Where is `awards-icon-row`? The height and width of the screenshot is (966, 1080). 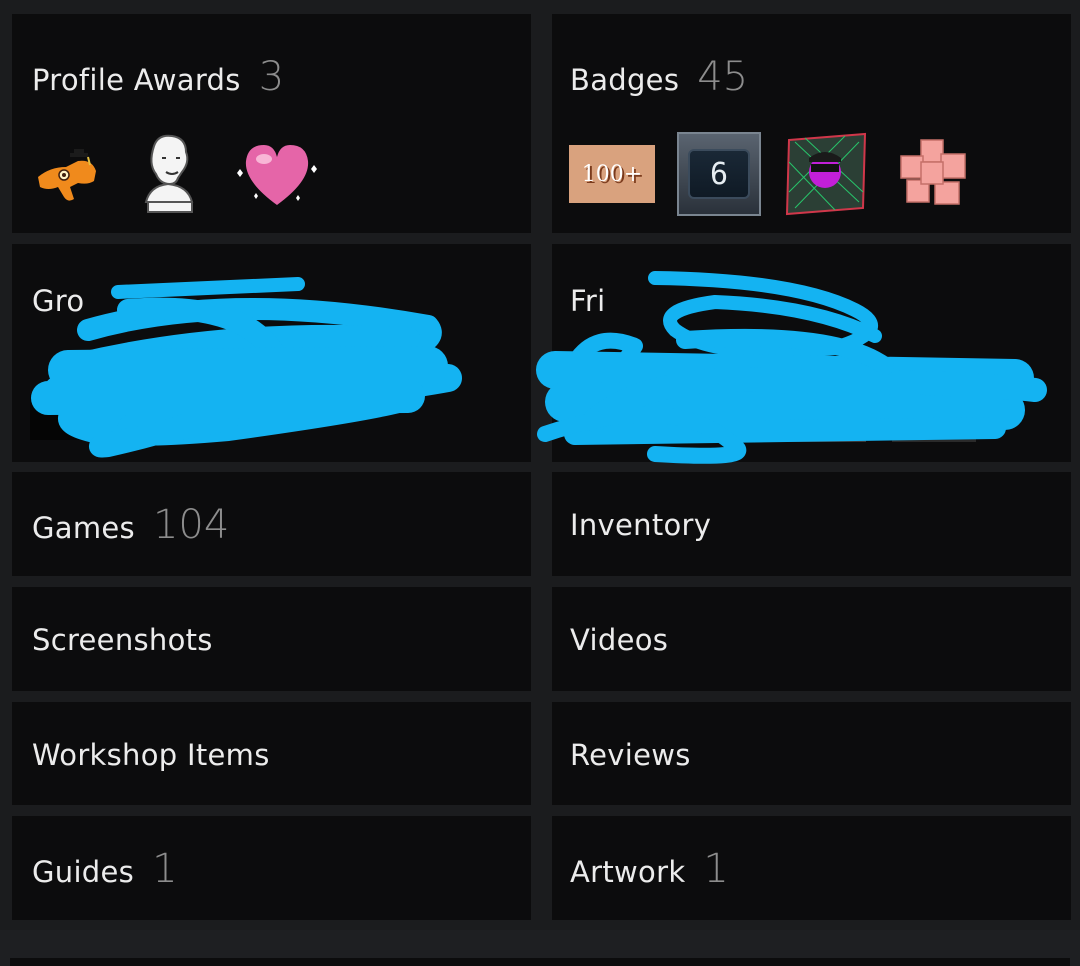 awards-icon-row is located at coordinates (189, 174).